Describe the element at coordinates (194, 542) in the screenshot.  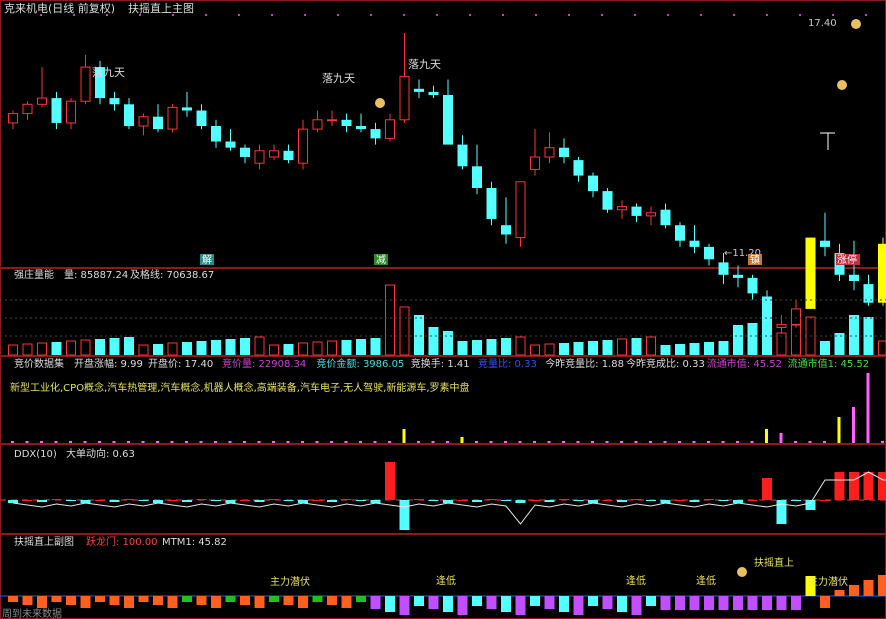
I see `mtm-value: MTM1: 45.82` at that location.